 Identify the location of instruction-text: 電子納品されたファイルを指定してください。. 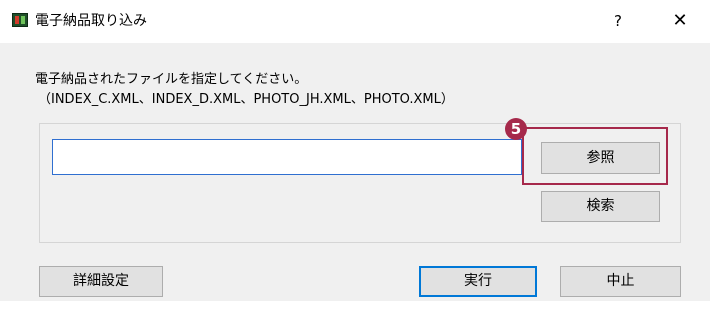
(171, 79).